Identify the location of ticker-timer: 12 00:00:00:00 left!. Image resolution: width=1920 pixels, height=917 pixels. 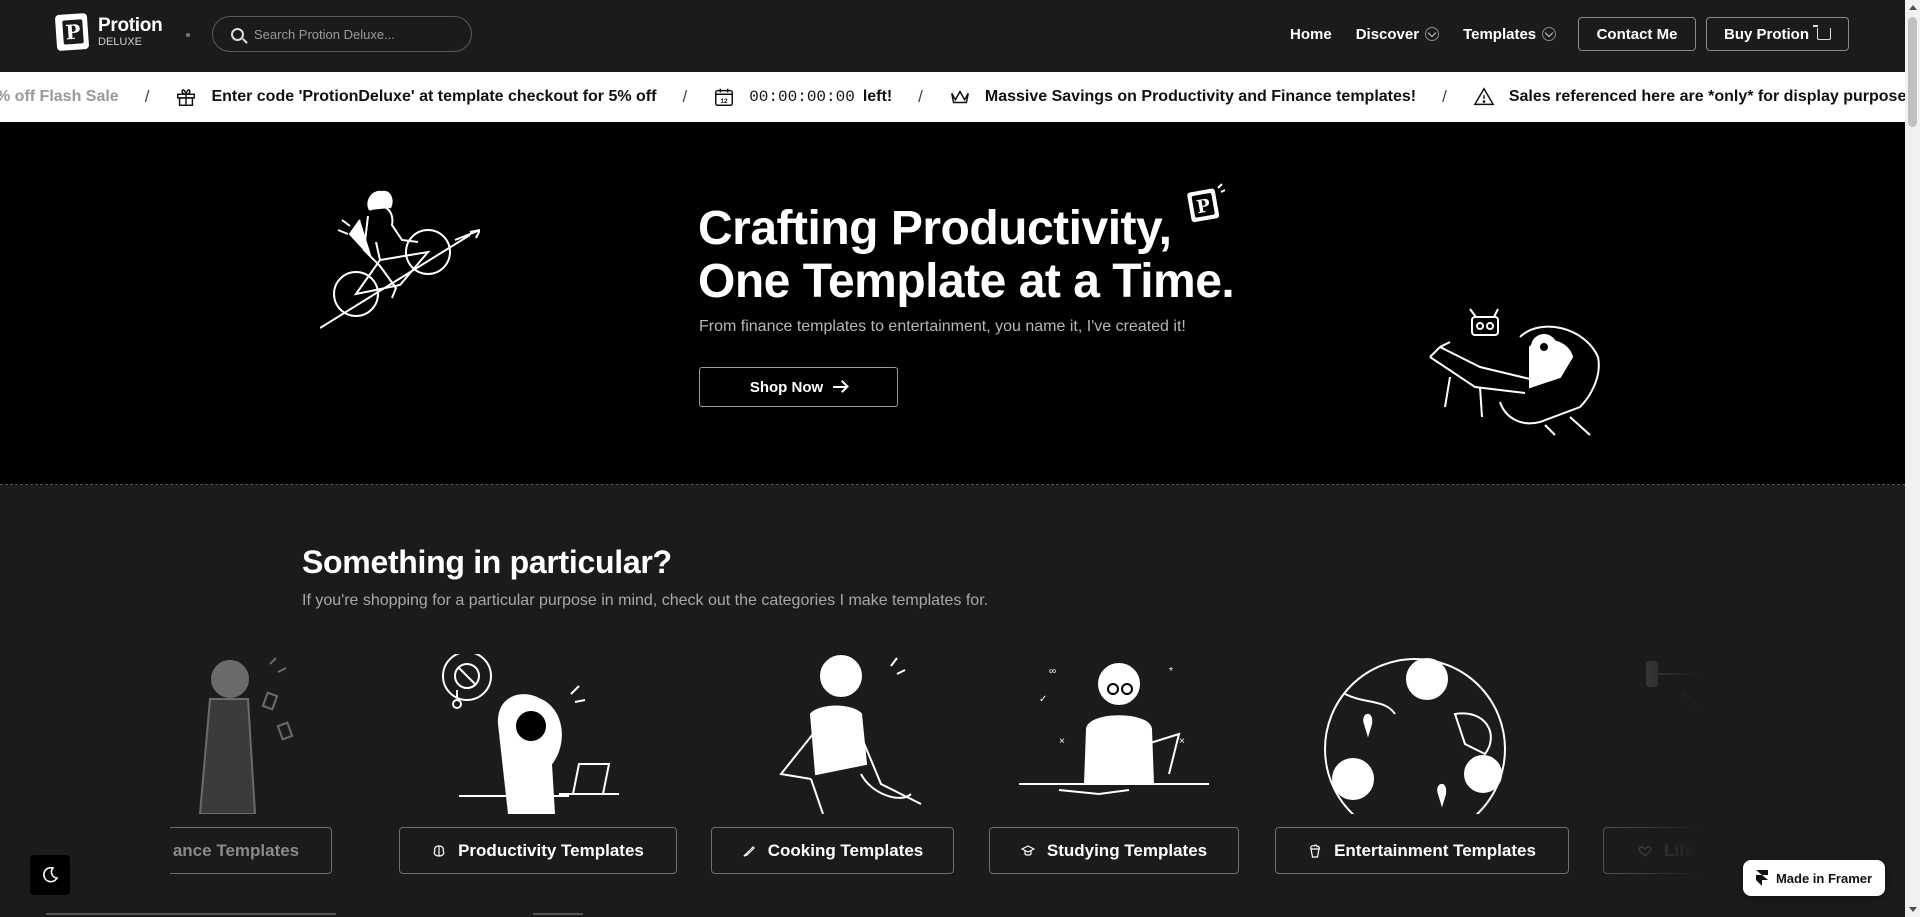
(802, 97).